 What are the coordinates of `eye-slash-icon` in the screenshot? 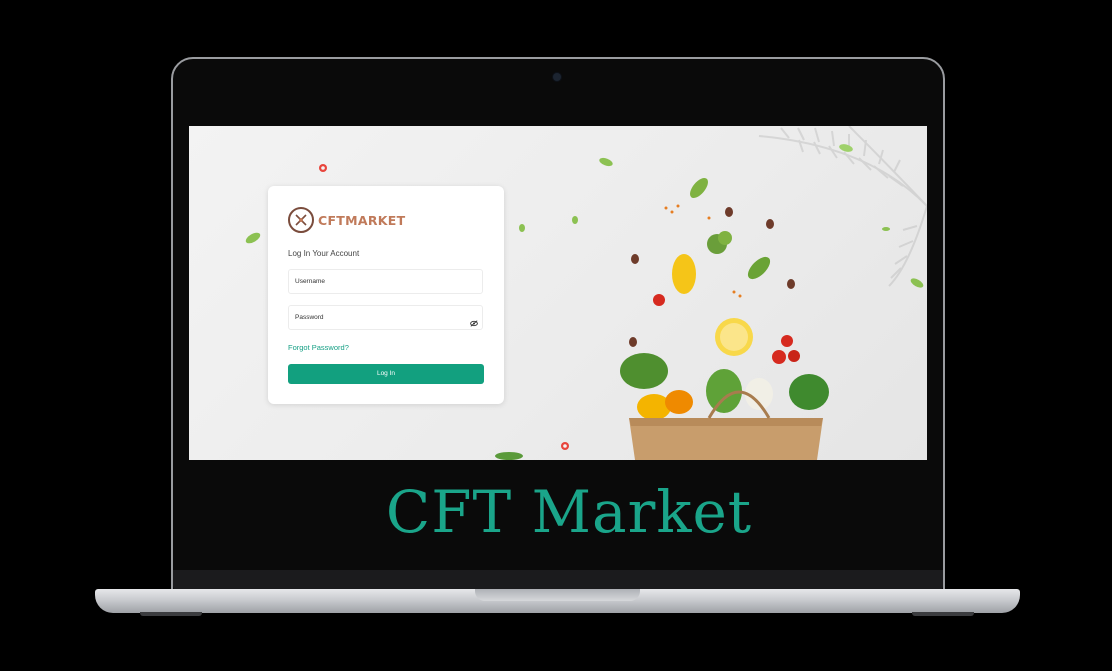 It's located at (474, 325).